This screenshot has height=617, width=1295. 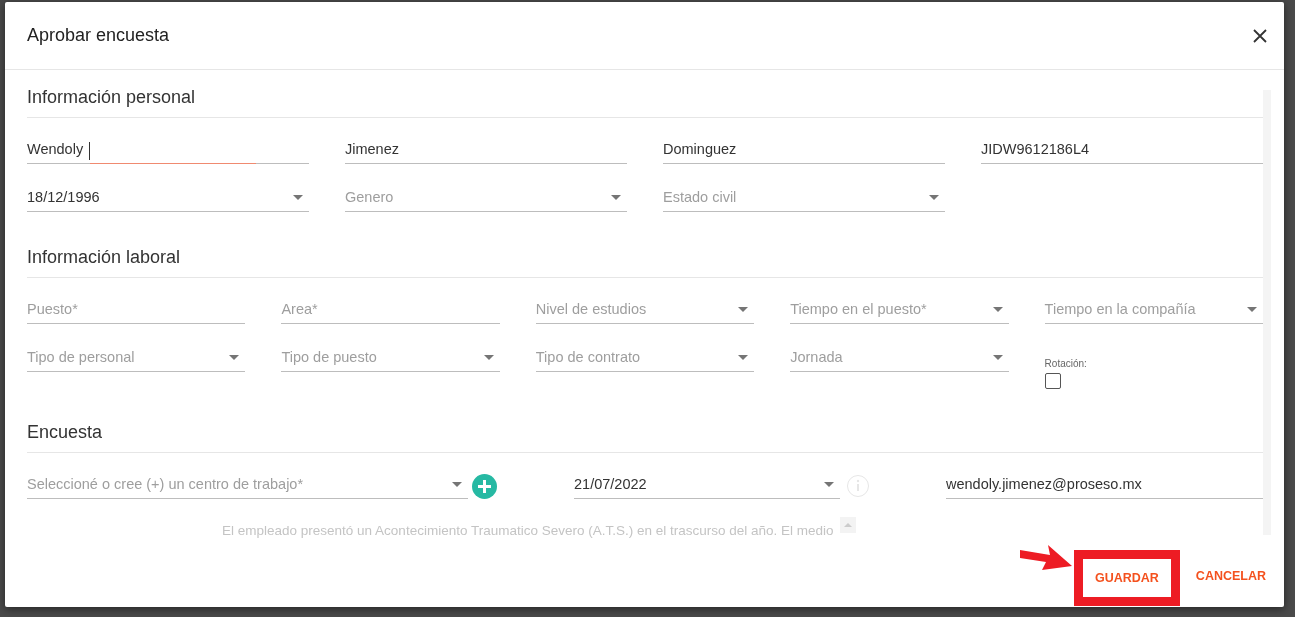 I want to click on dropdown-field: Jornada, so click(x=899, y=354).